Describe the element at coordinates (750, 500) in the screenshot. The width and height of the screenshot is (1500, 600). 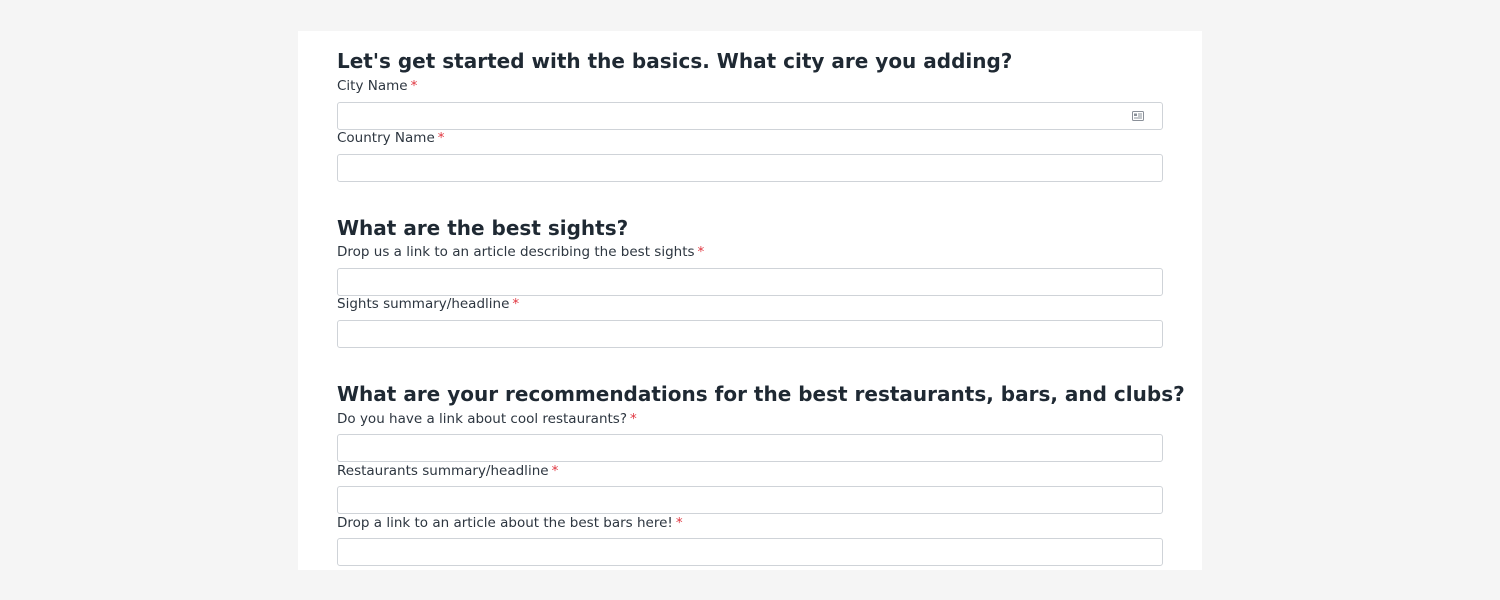
I see `restaurants-summary-input` at that location.